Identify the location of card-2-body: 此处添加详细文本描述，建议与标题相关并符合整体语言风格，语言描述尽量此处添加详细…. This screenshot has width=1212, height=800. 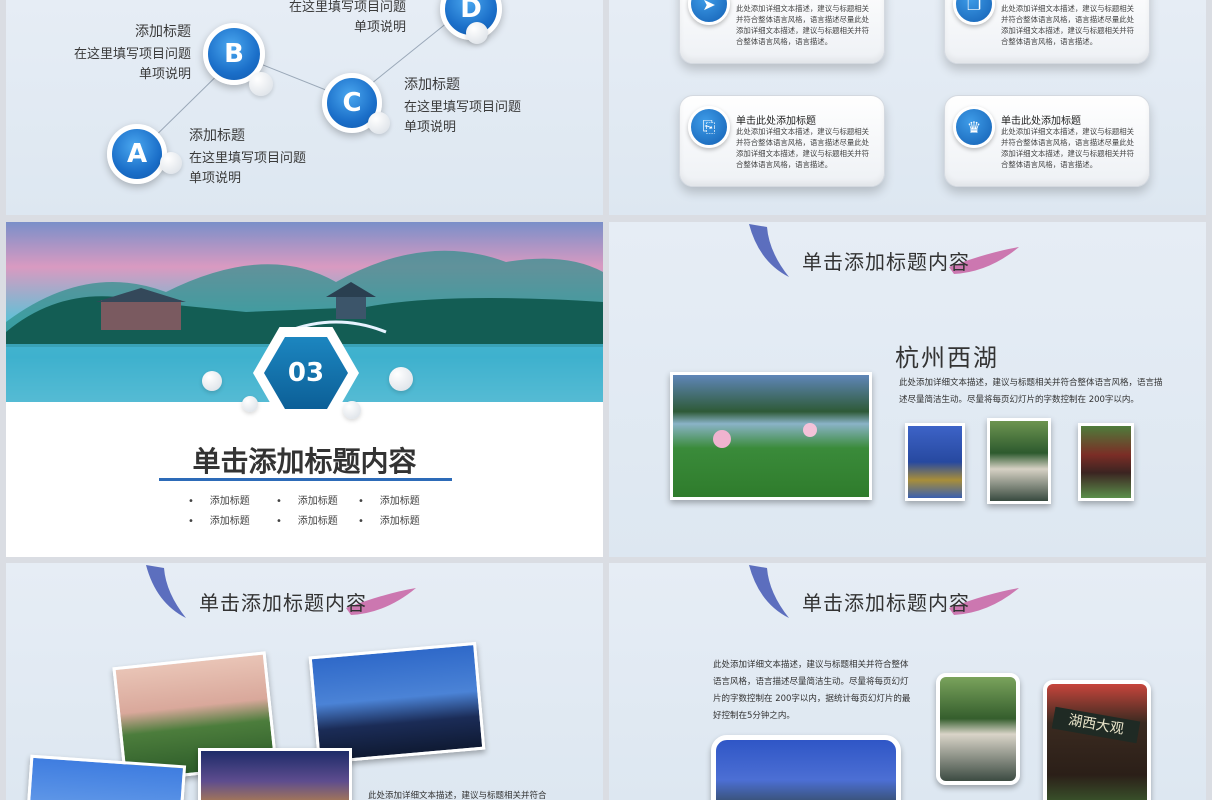
(1068, 25).